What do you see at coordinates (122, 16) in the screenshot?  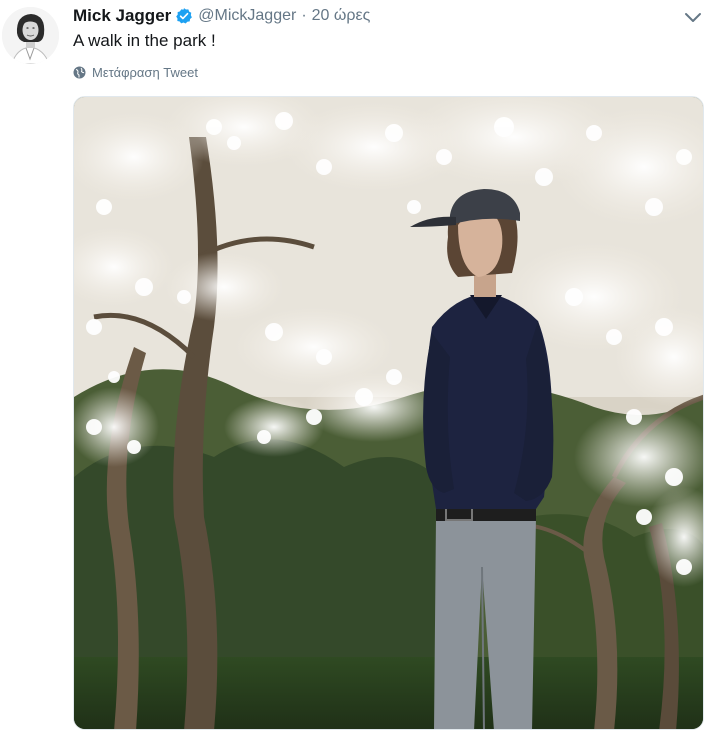 I see `author-name: Mick Jagger` at bounding box center [122, 16].